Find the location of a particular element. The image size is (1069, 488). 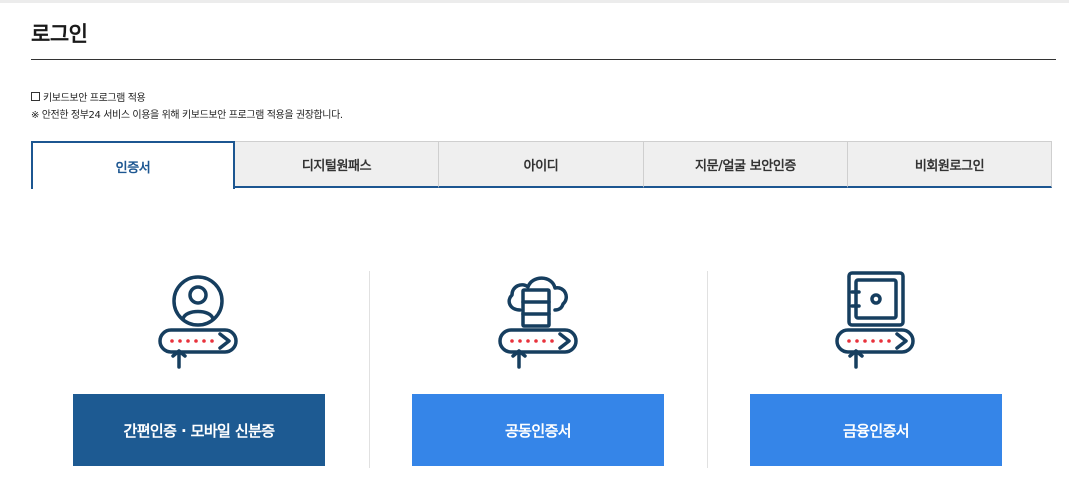

keyboard-security-checkbox is located at coordinates (35, 96).